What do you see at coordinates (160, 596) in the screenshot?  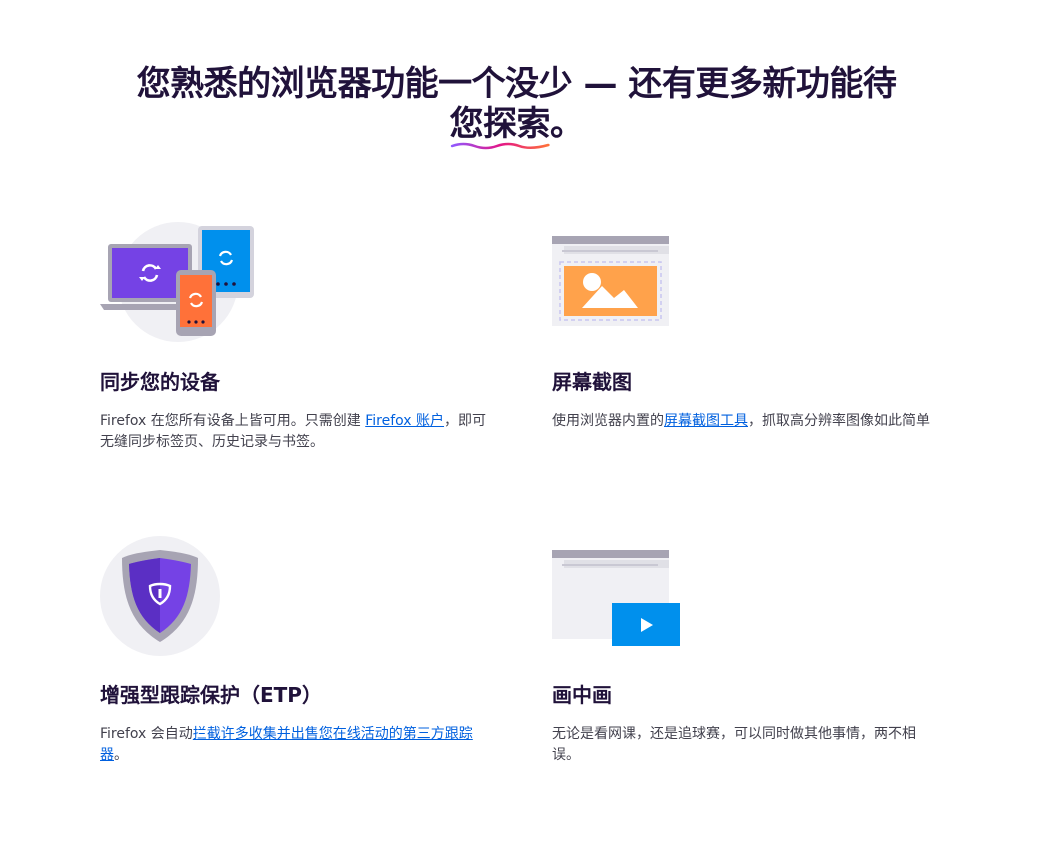 I see `shield-icon` at bounding box center [160, 596].